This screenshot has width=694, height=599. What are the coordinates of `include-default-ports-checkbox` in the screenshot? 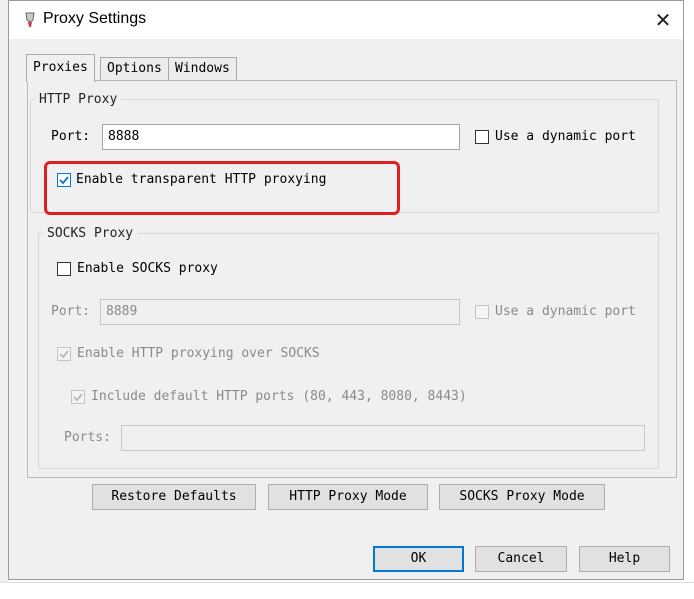 It's located at (78, 397).